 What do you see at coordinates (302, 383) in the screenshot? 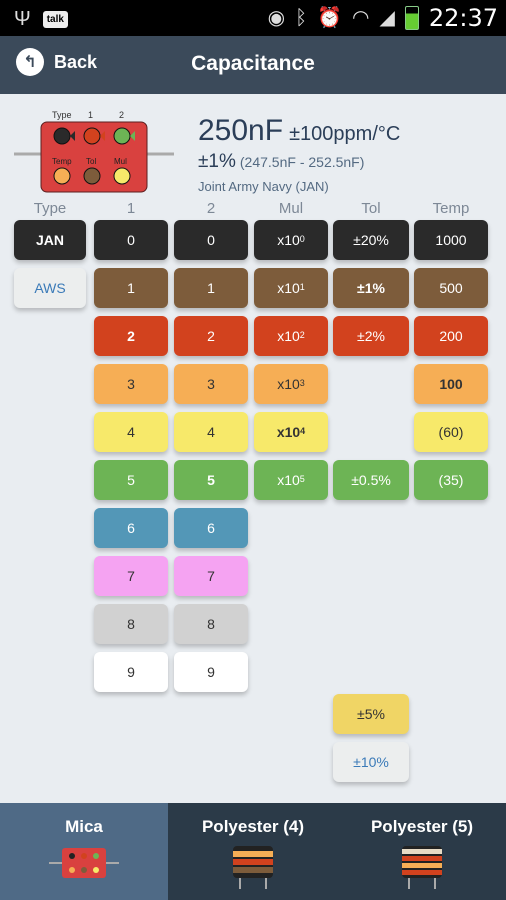
I see `mul-exponent: 3` at bounding box center [302, 383].